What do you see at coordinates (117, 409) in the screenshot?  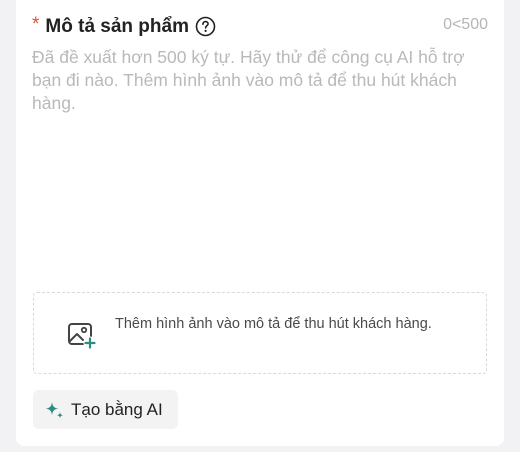 I see `generate-with-ai-label: Tạo bằng AI` at bounding box center [117, 409].